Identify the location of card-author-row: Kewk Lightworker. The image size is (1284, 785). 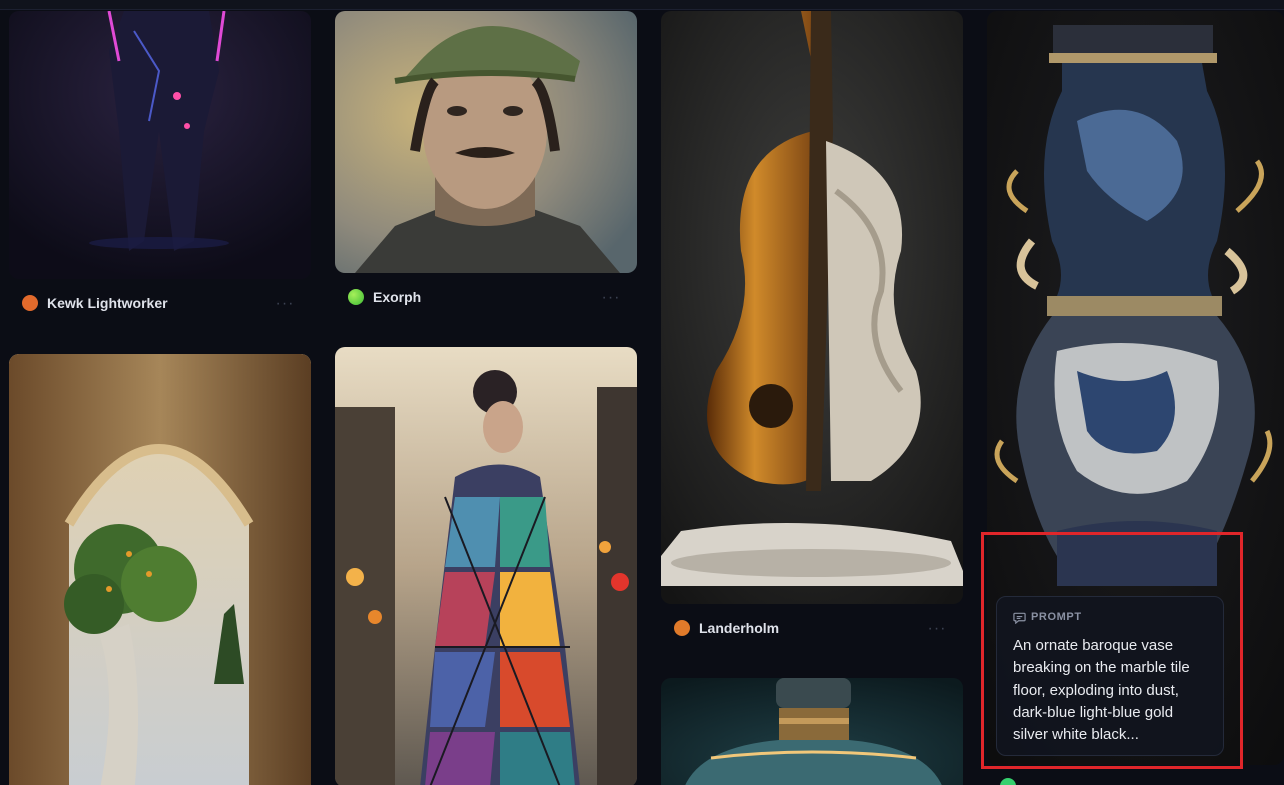
(95, 303).